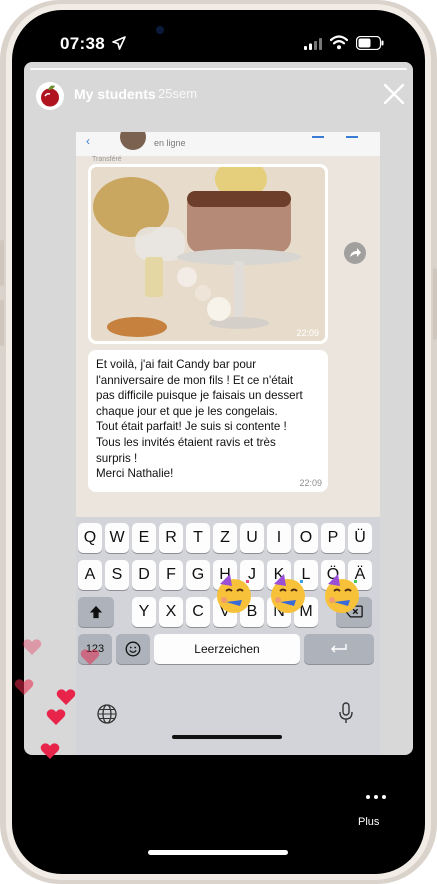 The image size is (437, 884). Describe the element at coordinates (360, 538) in the screenshot. I see `key: Ü` at that location.